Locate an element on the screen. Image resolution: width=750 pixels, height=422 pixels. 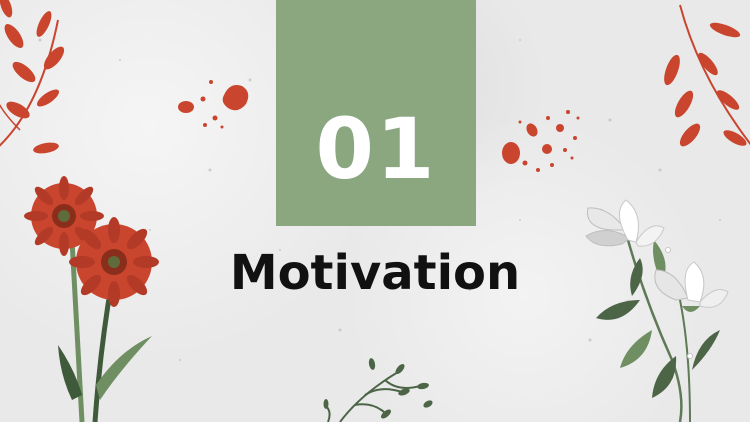
red-gerbera-flowers is located at coordinates (91, 299).